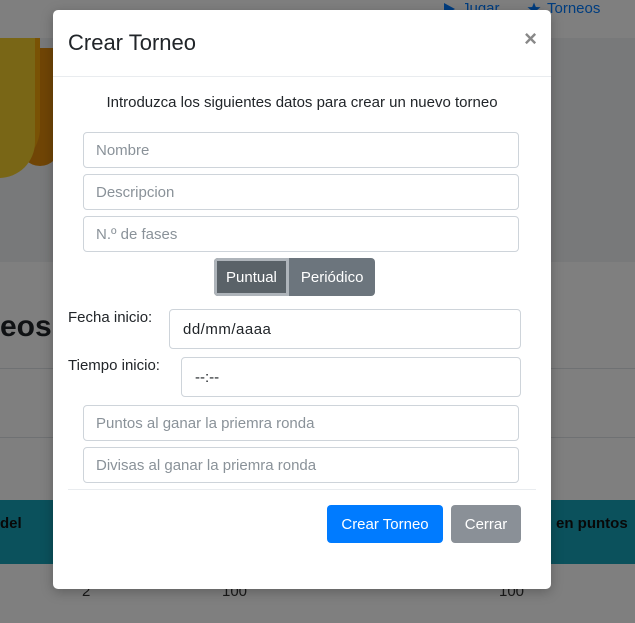 The height and width of the screenshot is (623, 635). I want to click on nombre-input, so click(301, 150).